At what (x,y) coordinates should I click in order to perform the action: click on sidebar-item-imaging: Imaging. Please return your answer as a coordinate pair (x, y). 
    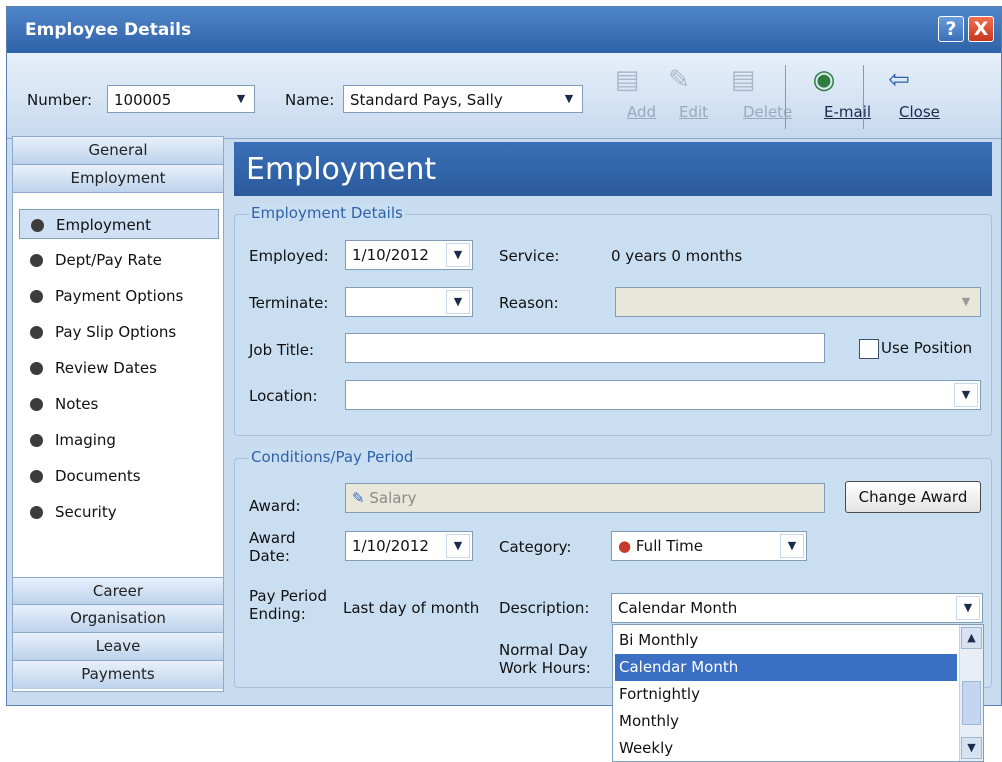
    Looking at the image, I should click on (119, 440).